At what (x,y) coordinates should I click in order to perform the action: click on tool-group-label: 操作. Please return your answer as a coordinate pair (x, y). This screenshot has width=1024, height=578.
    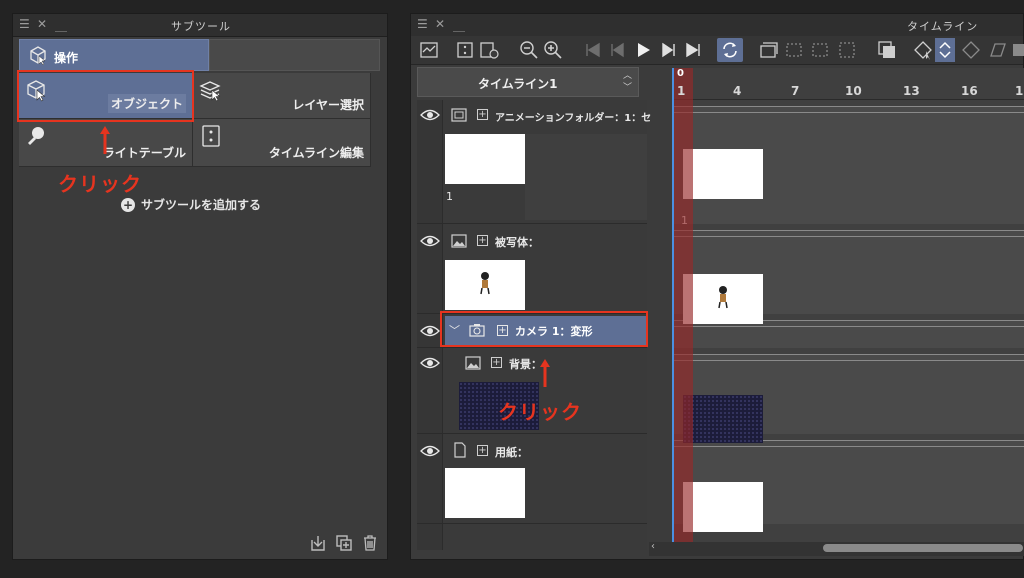
    Looking at the image, I should click on (66, 58).